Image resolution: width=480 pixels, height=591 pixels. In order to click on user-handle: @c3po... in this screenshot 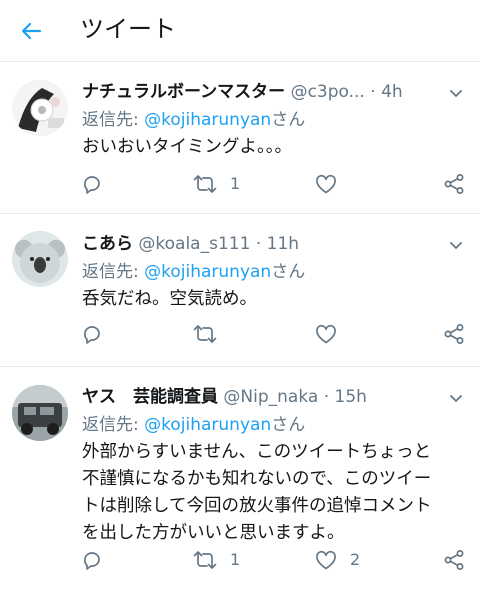, I will do `click(328, 92)`.